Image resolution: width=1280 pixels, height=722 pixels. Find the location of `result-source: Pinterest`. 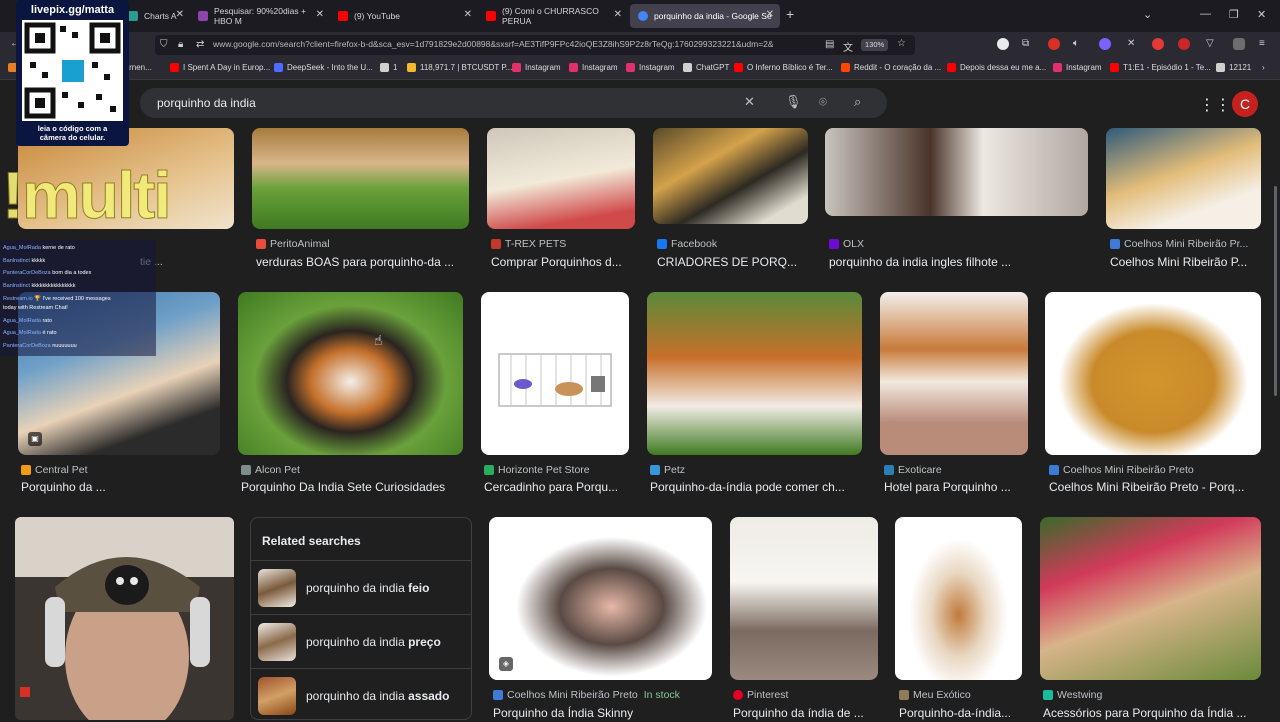

result-source: Pinterest is located at coordinates (760, 695).